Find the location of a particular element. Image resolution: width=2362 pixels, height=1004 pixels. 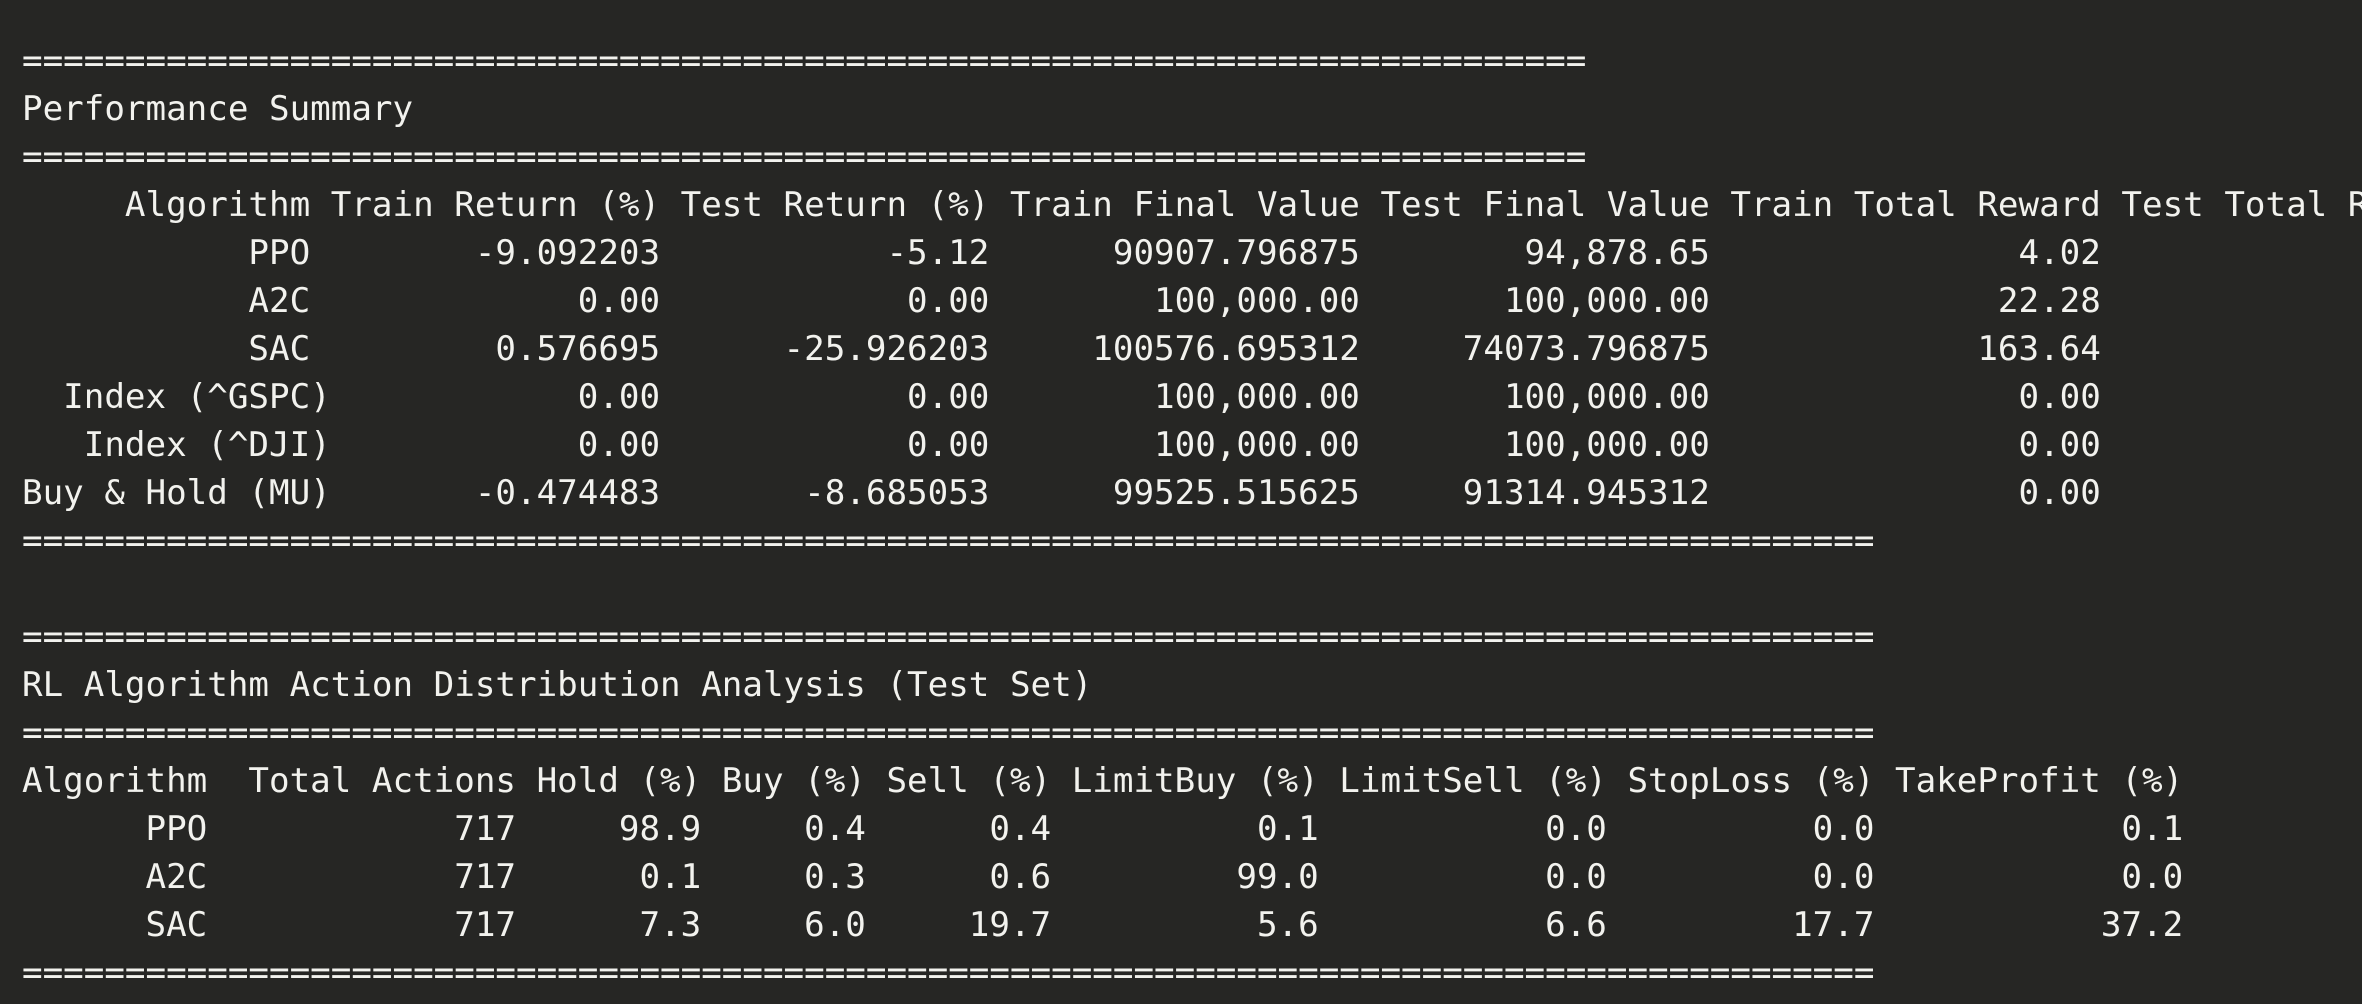

action-row-ppo: PPO 717 98.9 0.4 0.4 0.1 0.0 0.0 0.1 is located at coordinates (1103, 829).